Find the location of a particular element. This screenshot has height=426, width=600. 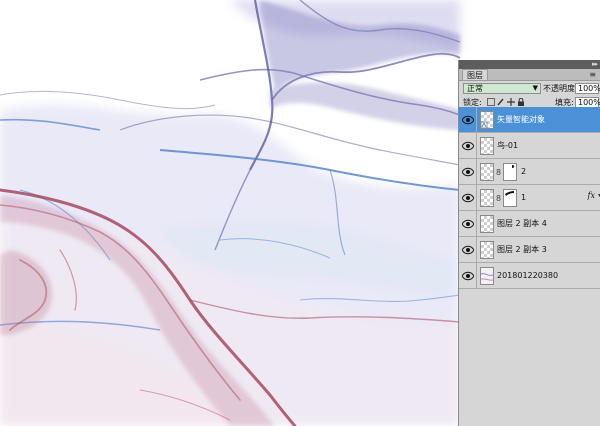

layer-name: 图层 2 副本 4 is located at coordinates (522, 223).